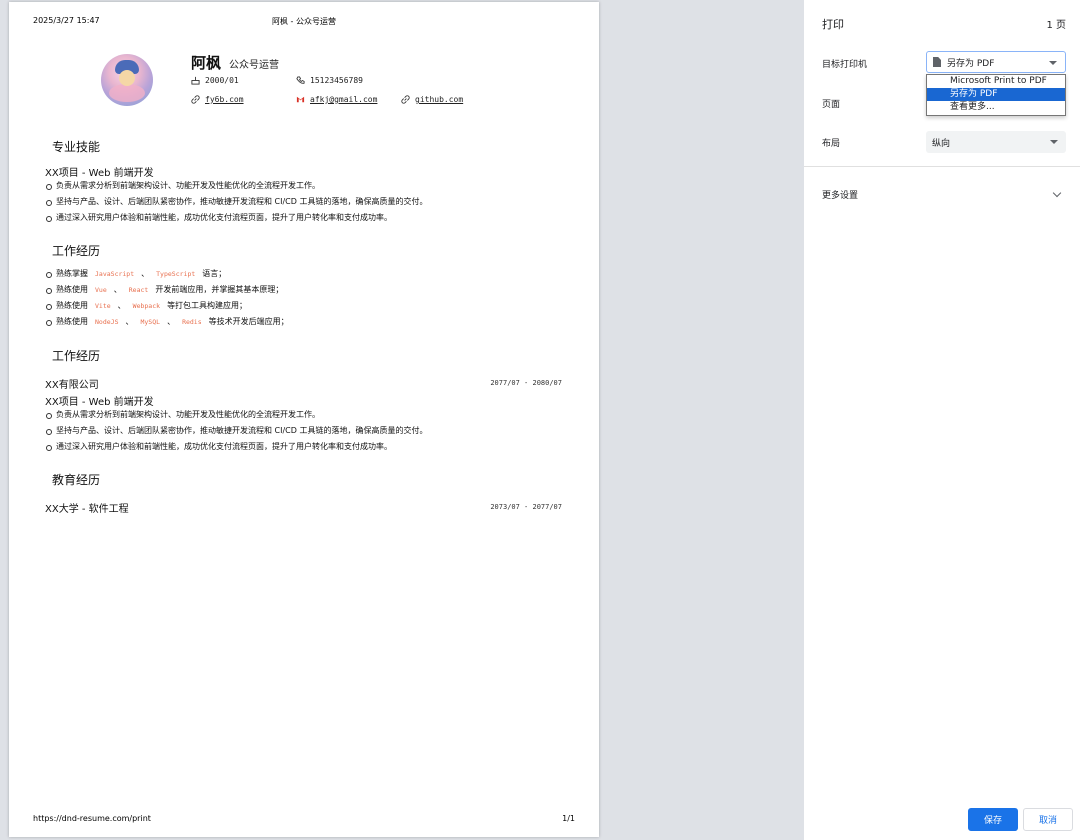 The height and width of the screenshot is (840, 1080). I want to click on layout-select: 纵向, so click(996, 142).